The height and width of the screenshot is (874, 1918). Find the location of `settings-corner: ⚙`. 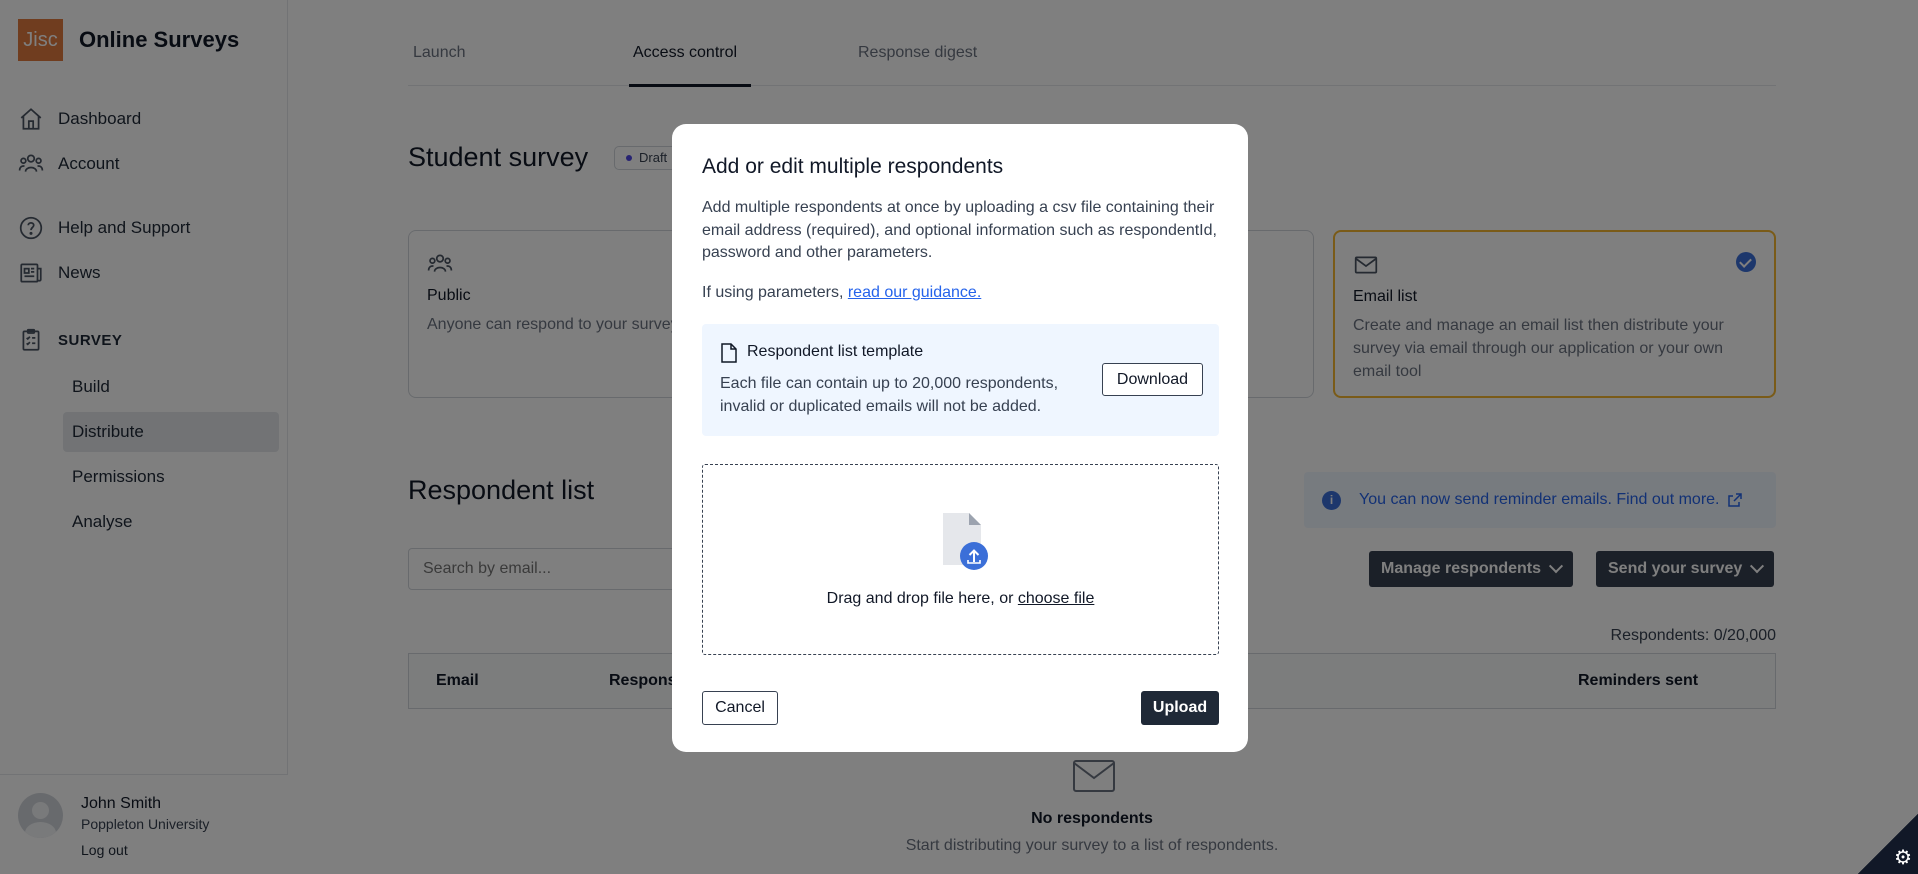

settings-corner: ⚙ is located at coordinates (1888, 844).